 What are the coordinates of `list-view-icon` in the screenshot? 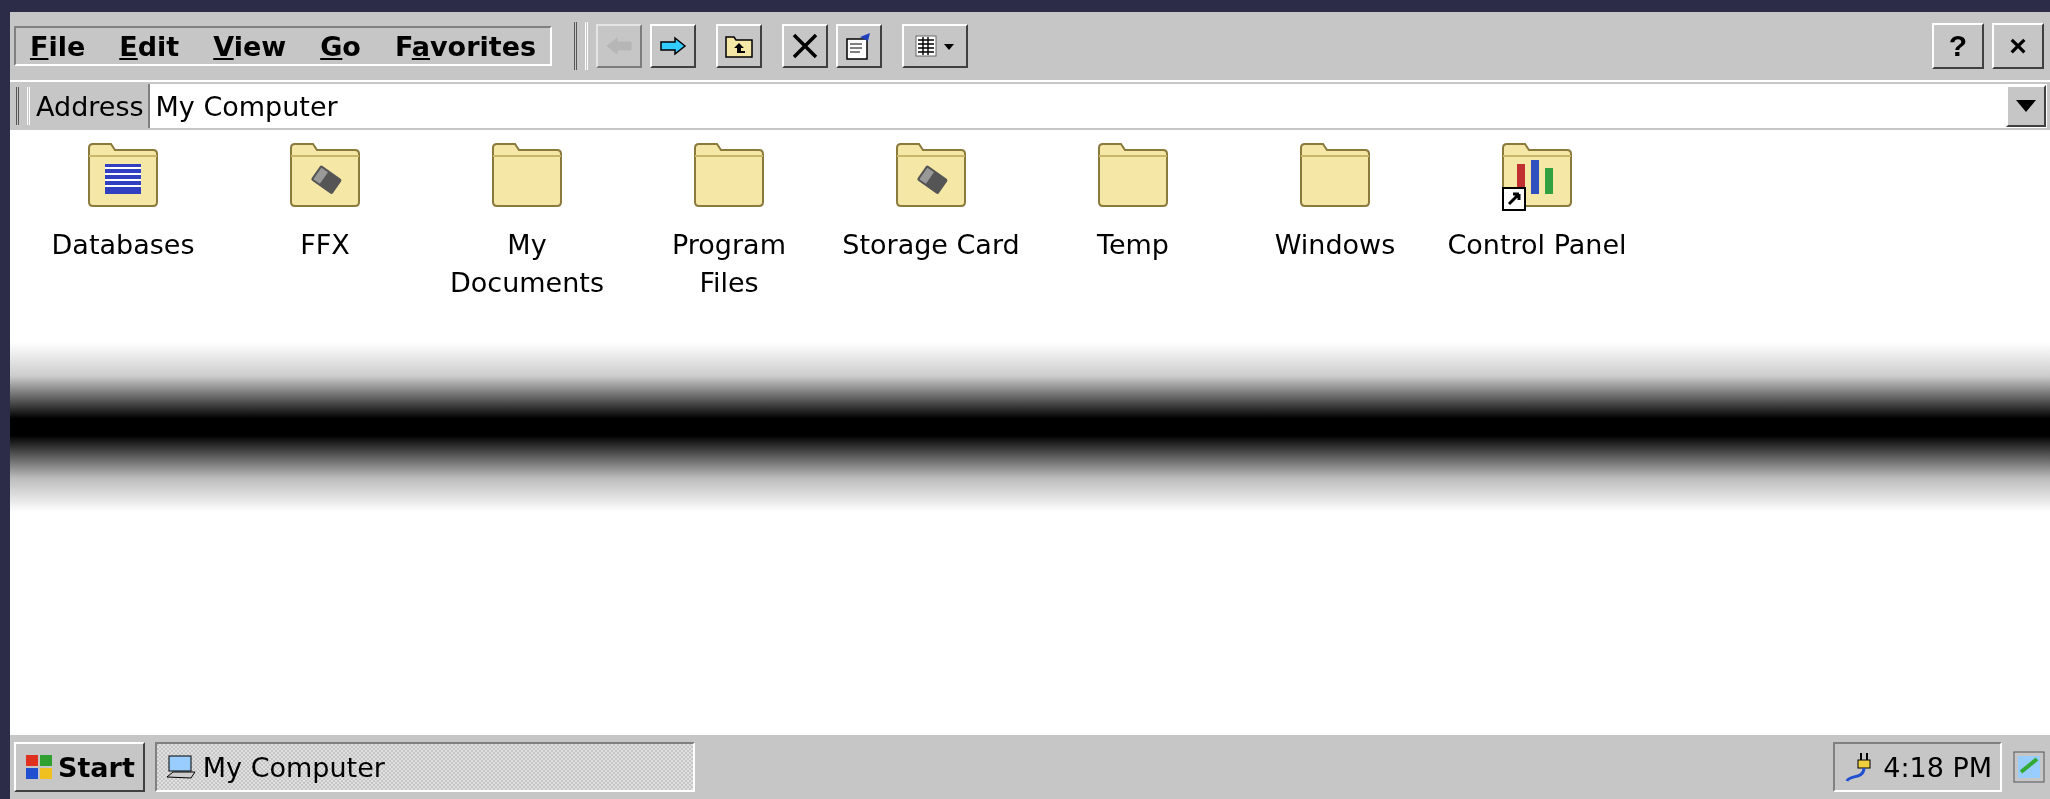 It's located at (935, 46).